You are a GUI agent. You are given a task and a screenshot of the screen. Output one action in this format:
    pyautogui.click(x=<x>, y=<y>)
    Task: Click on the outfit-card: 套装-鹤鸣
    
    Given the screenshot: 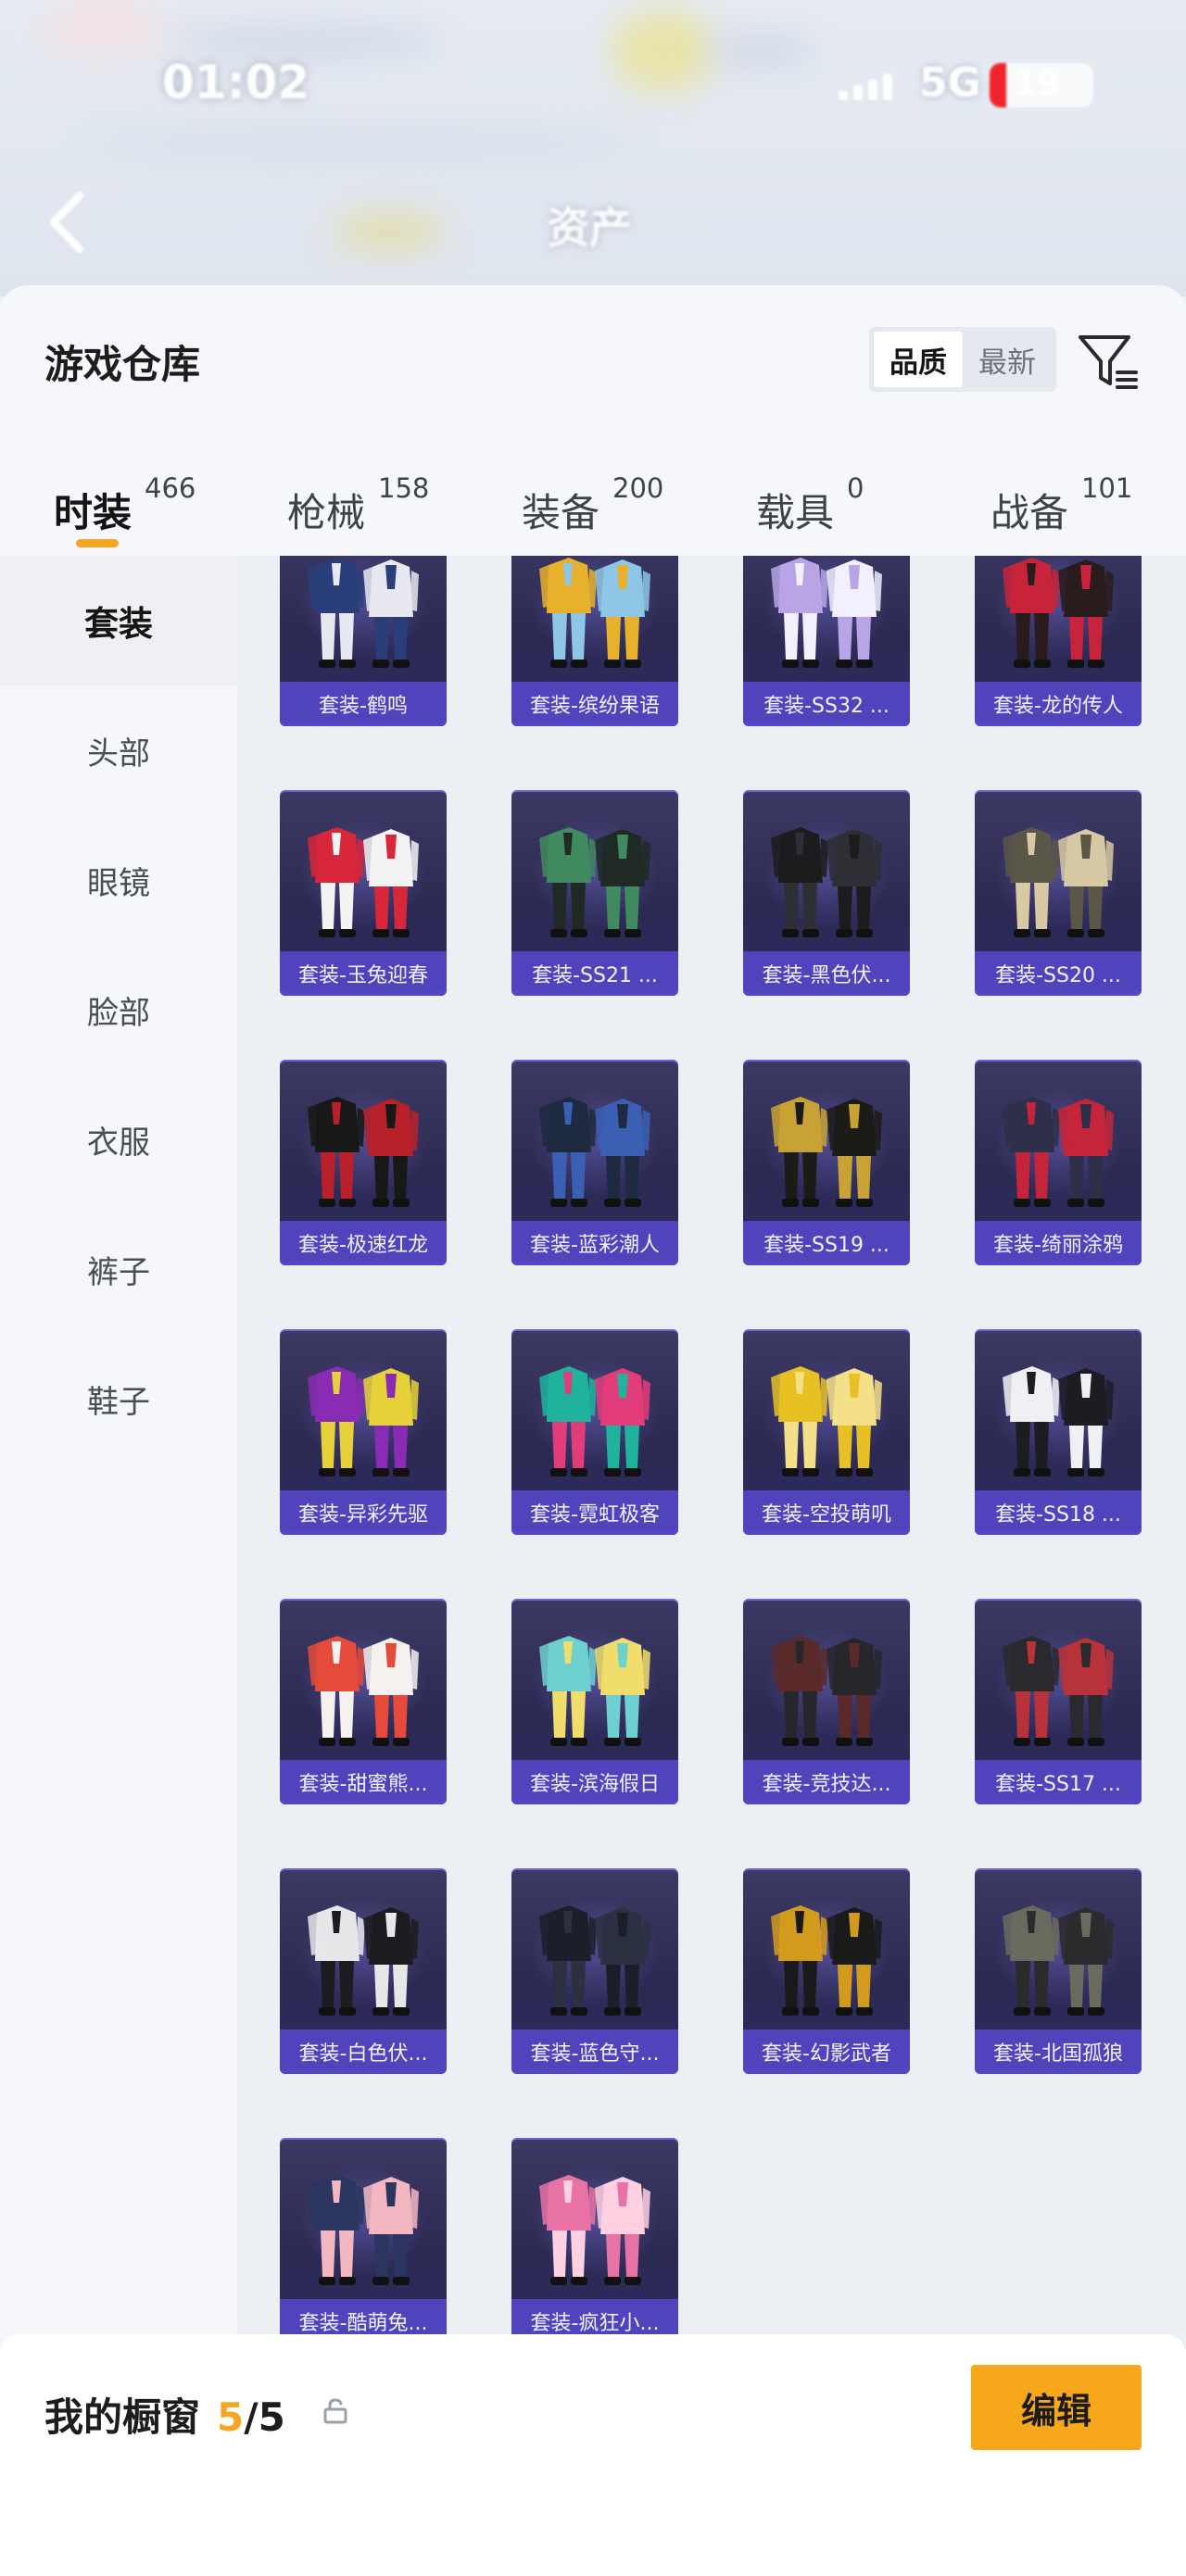 What is the action you would take?
    pyautogui.click(x=363, y=641)
    